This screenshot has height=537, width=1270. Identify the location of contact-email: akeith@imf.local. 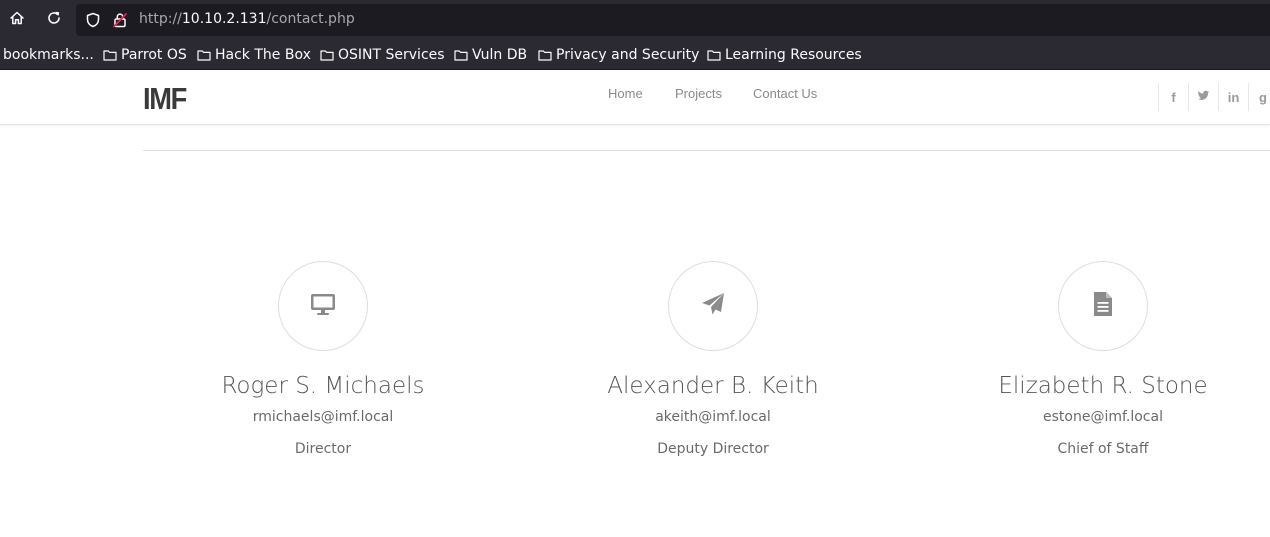
(713, 417).